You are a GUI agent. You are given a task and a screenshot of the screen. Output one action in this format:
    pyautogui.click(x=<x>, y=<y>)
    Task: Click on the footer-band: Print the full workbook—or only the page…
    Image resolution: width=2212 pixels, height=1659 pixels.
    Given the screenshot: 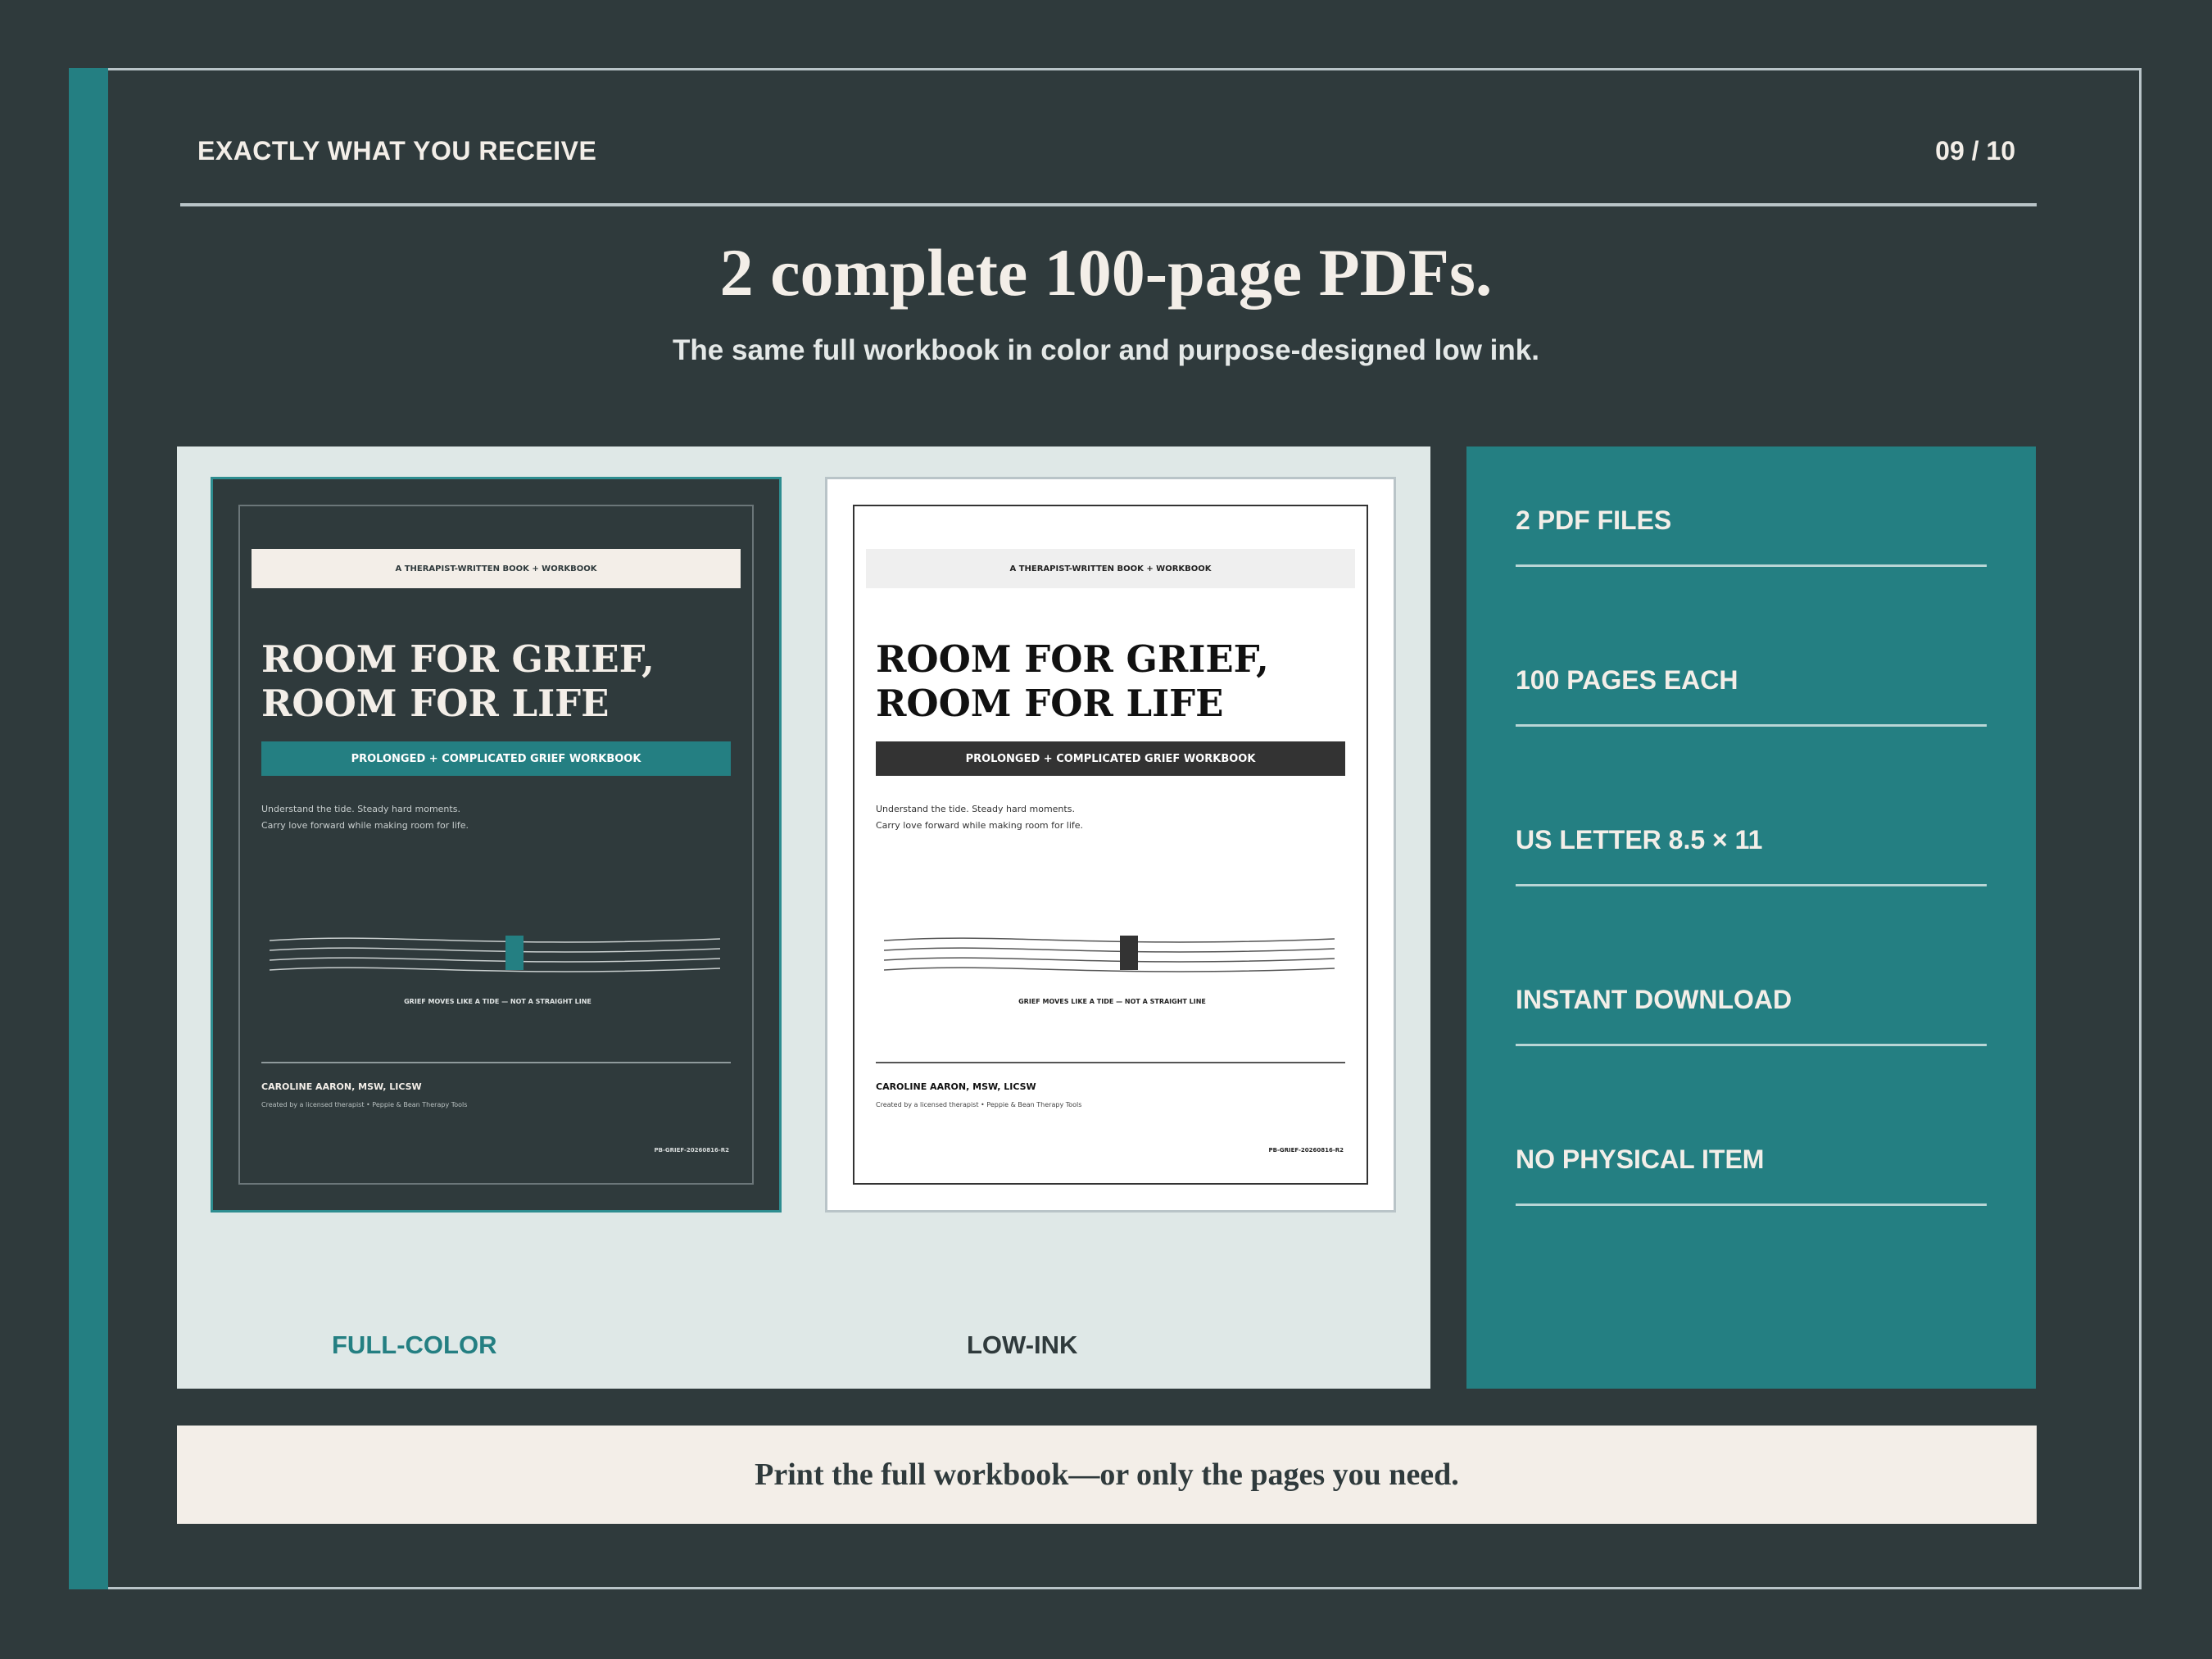 What is the action you would take?
    pyautogui.click(x=1107, y=1475)
    